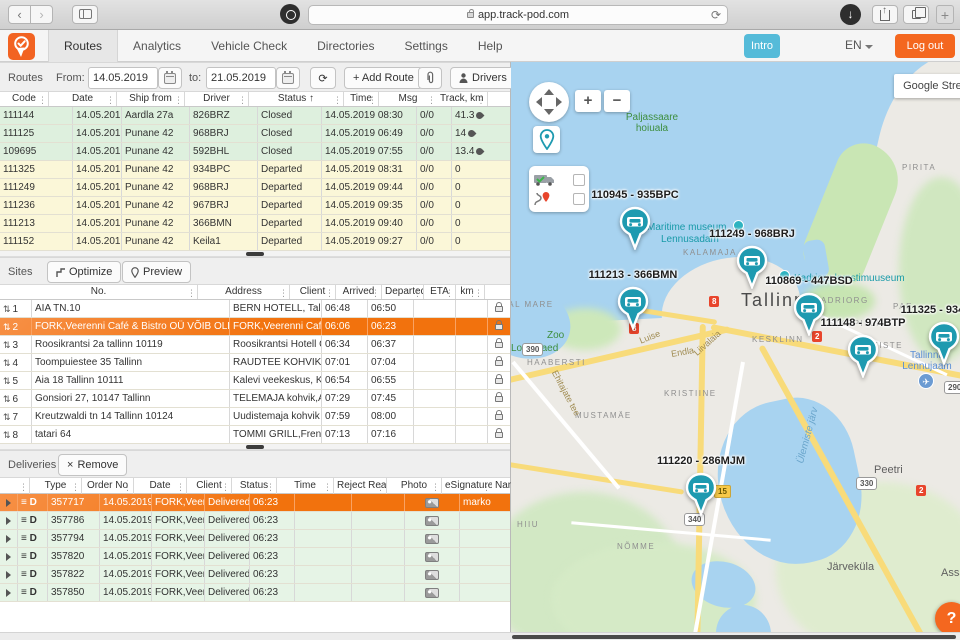 This screenshot has height=640, width=960. What do you see at coordinates (467, 486) in the screenshot?
I see `deliveries-column-header: eSignature` at bounding box center [467, 486].